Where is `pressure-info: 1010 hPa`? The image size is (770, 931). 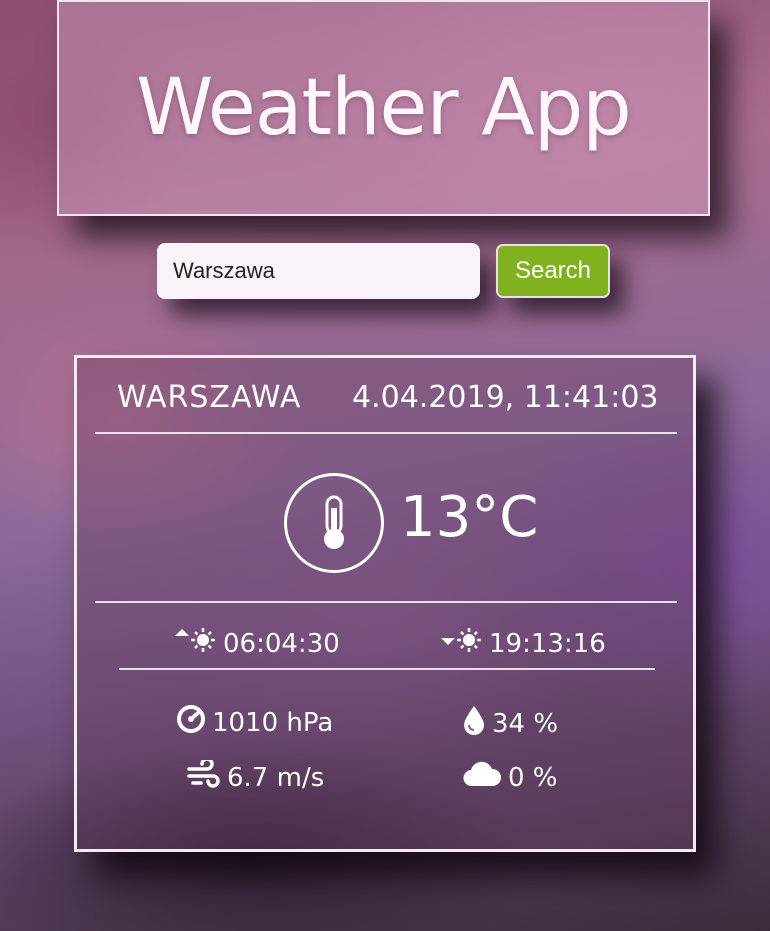
pressure-info: 1010 hPa is located at coordinates (254, 722).